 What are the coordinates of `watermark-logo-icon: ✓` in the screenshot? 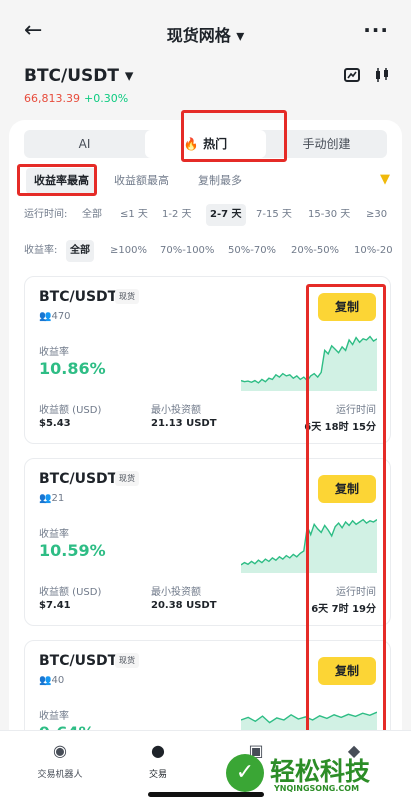 It's located at (245, 773).